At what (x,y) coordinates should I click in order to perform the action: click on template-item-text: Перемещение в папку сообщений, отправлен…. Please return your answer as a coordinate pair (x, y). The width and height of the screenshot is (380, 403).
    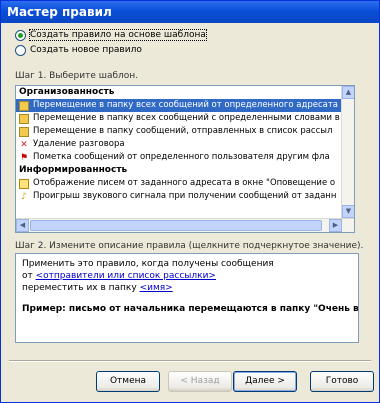
    Looking at the image, I should click on (183, 131).